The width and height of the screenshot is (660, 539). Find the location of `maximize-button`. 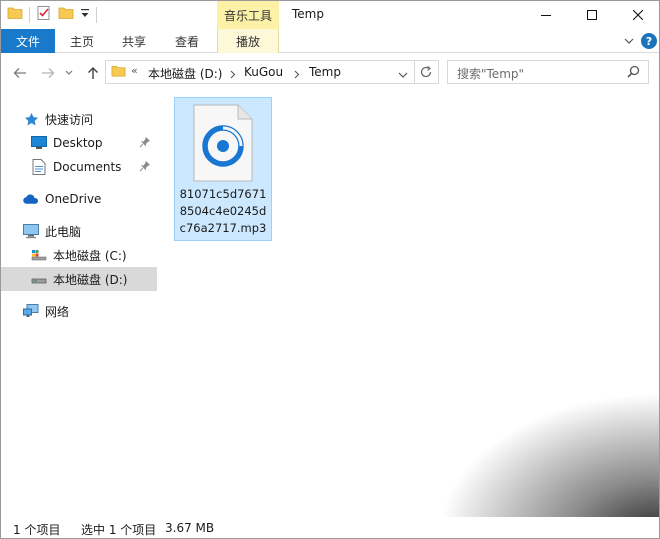

maximize-button is located at coordinates (592, 15).